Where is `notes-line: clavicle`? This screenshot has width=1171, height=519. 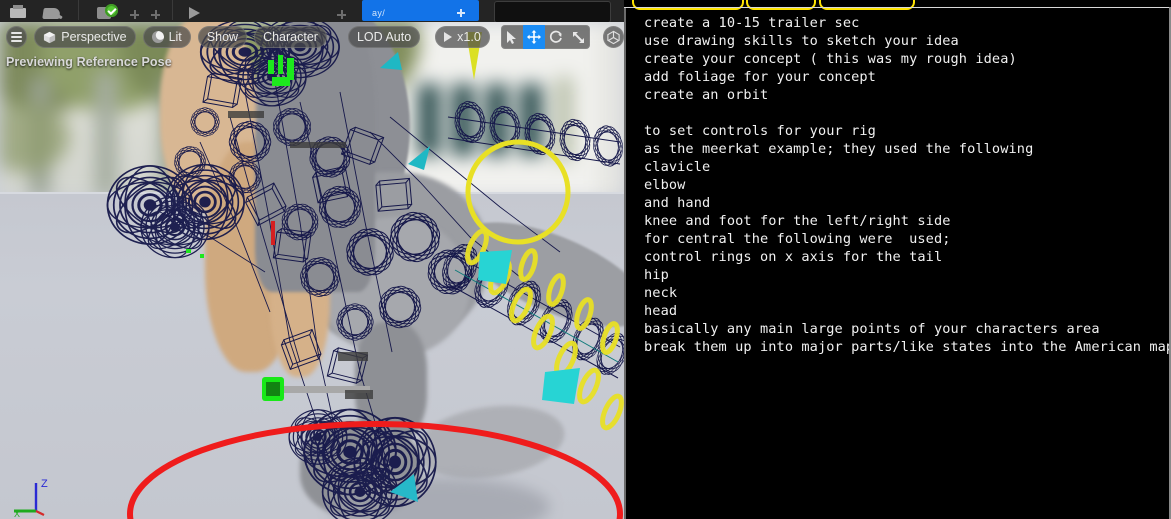 notes-line: clavicle is located at coordinates (677, 167).